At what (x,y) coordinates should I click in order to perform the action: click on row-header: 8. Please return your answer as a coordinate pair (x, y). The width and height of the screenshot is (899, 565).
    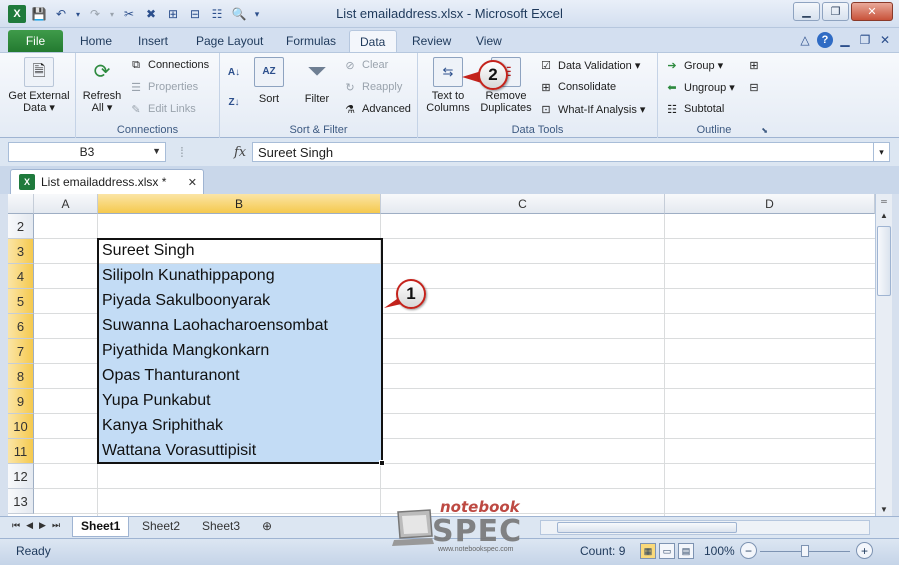
    Looking at the image, I should click on (21, 376).